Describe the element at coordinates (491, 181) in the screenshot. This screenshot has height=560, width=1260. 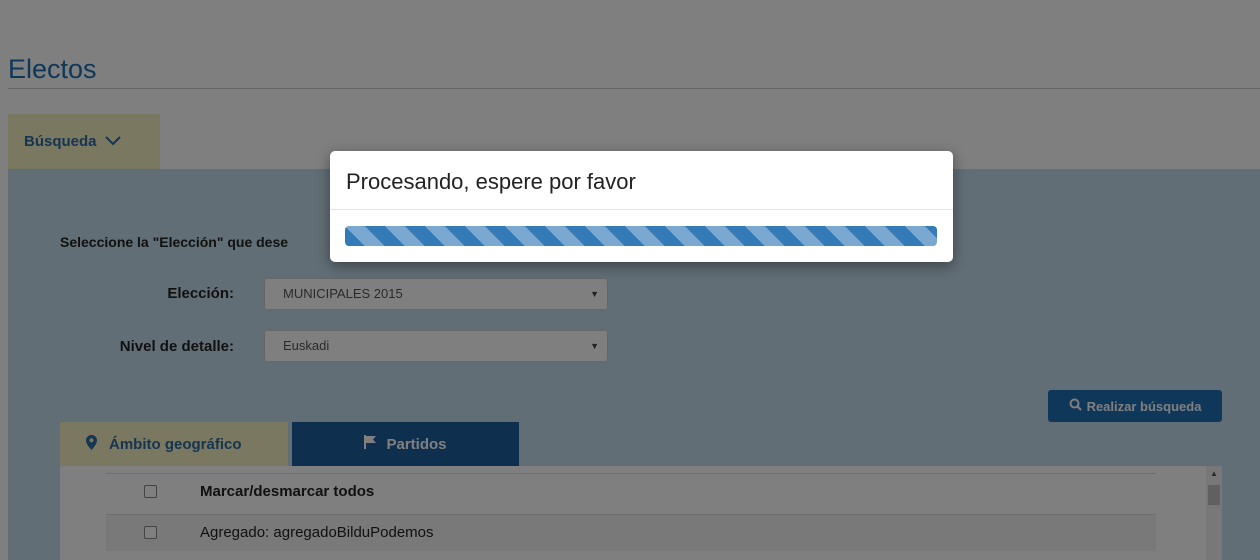
I see `processing-dialog-title: Procesando, espere por favor` at that location.